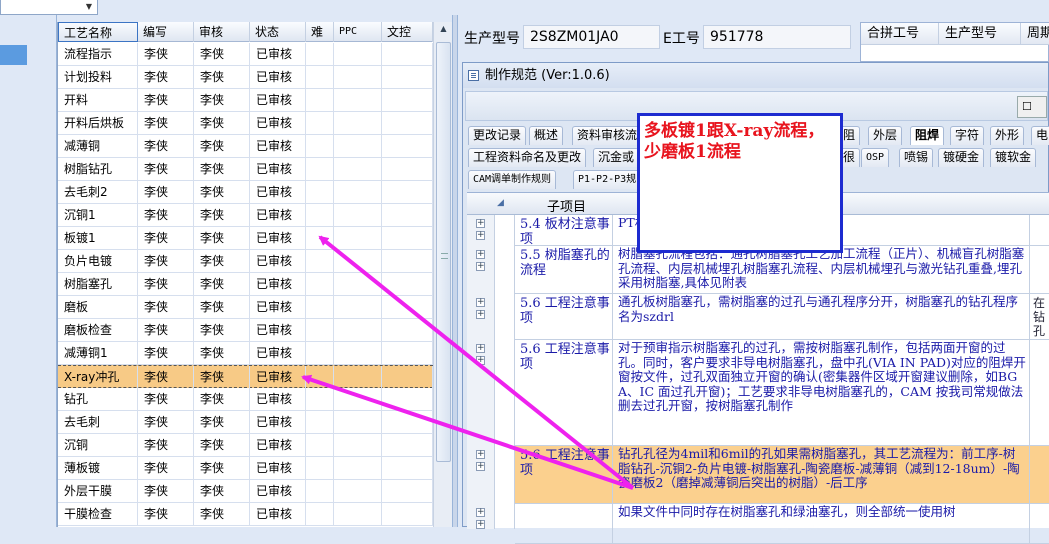  I want to click on table-row: 外层干膜 李侠 李侠 已审核, so click(245, 491).